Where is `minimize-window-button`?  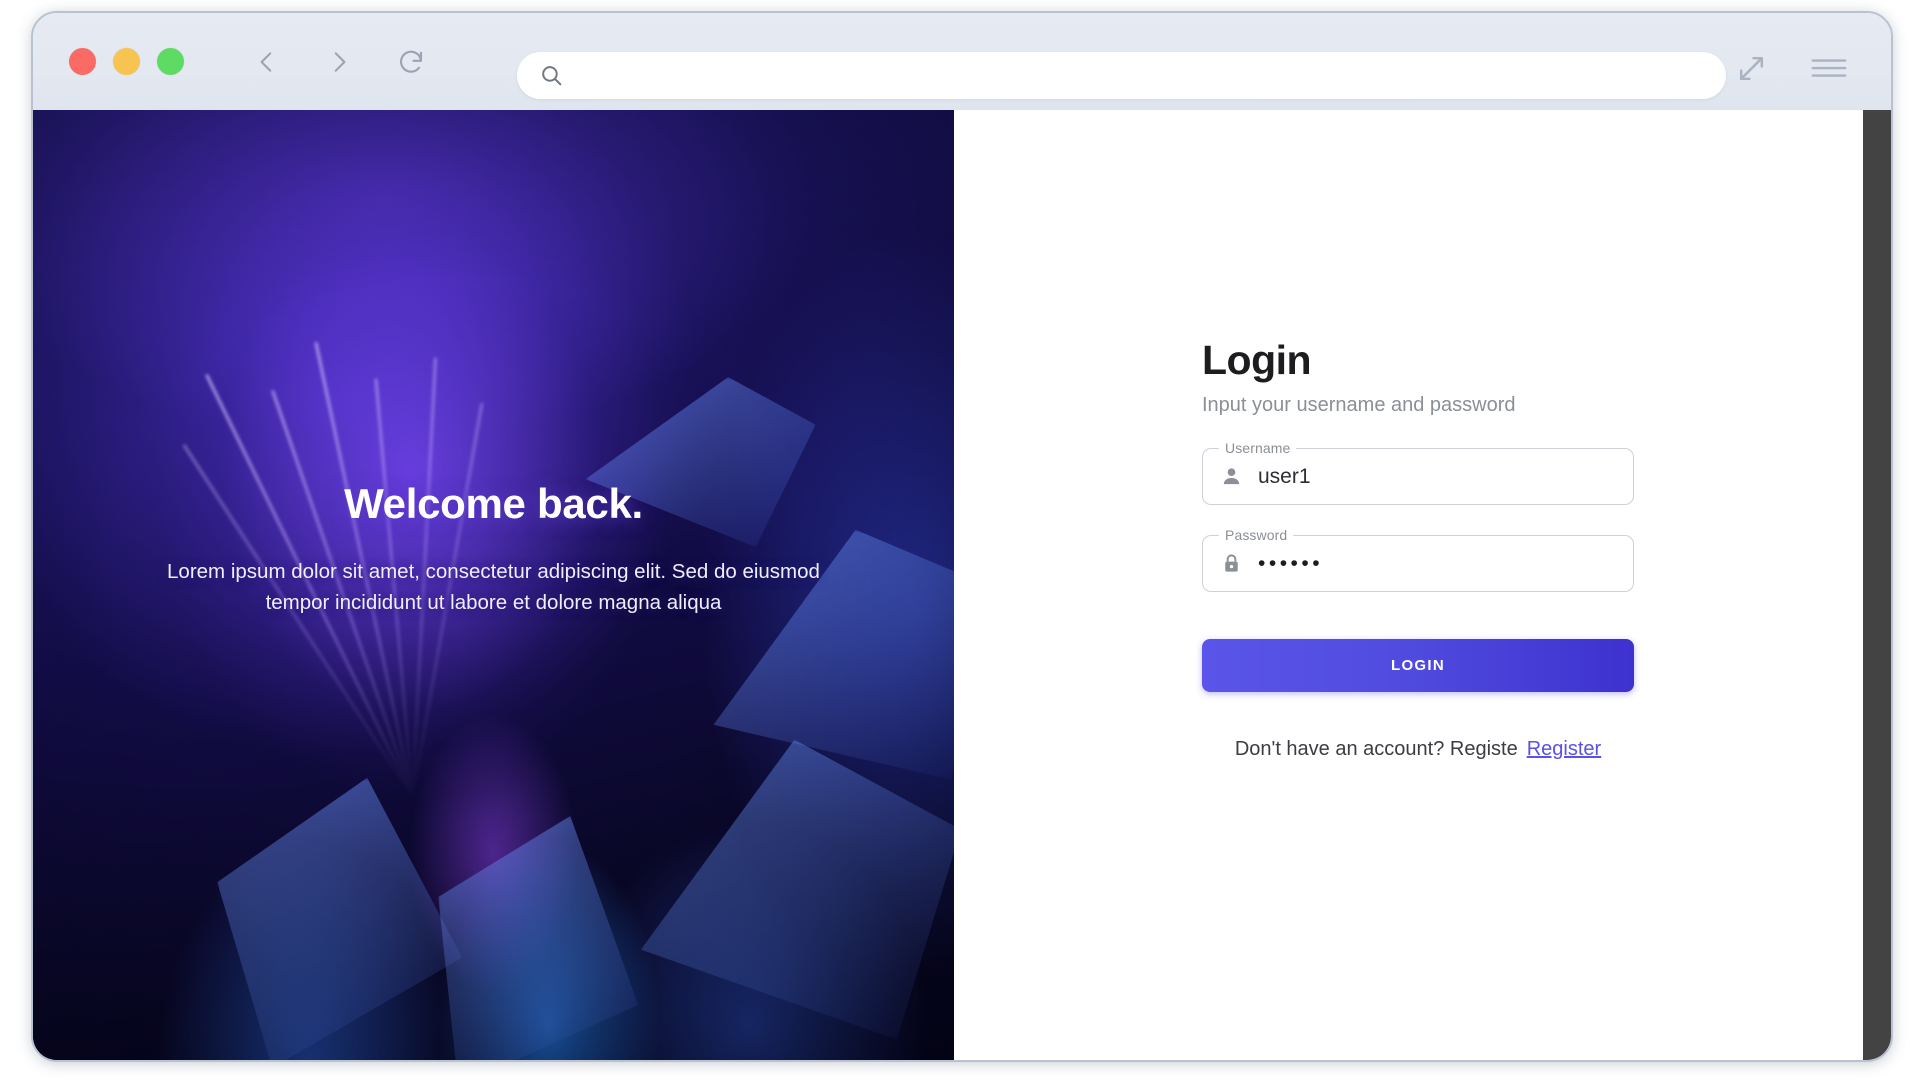 minimize-window-button is located at coordinates (126, 61).